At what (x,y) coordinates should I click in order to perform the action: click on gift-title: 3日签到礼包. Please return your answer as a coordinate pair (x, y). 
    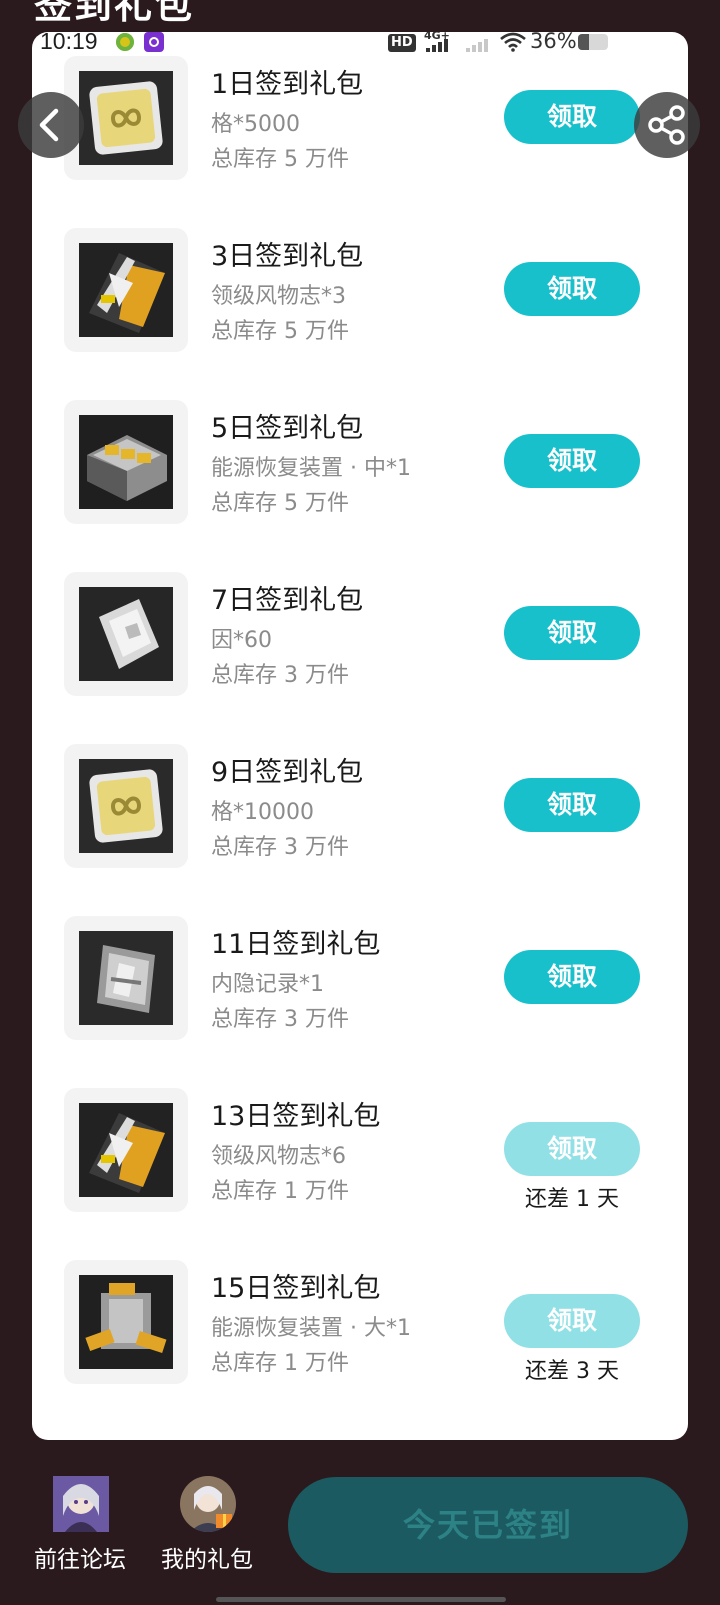
    Looking at the image, I should click on (287, 256).